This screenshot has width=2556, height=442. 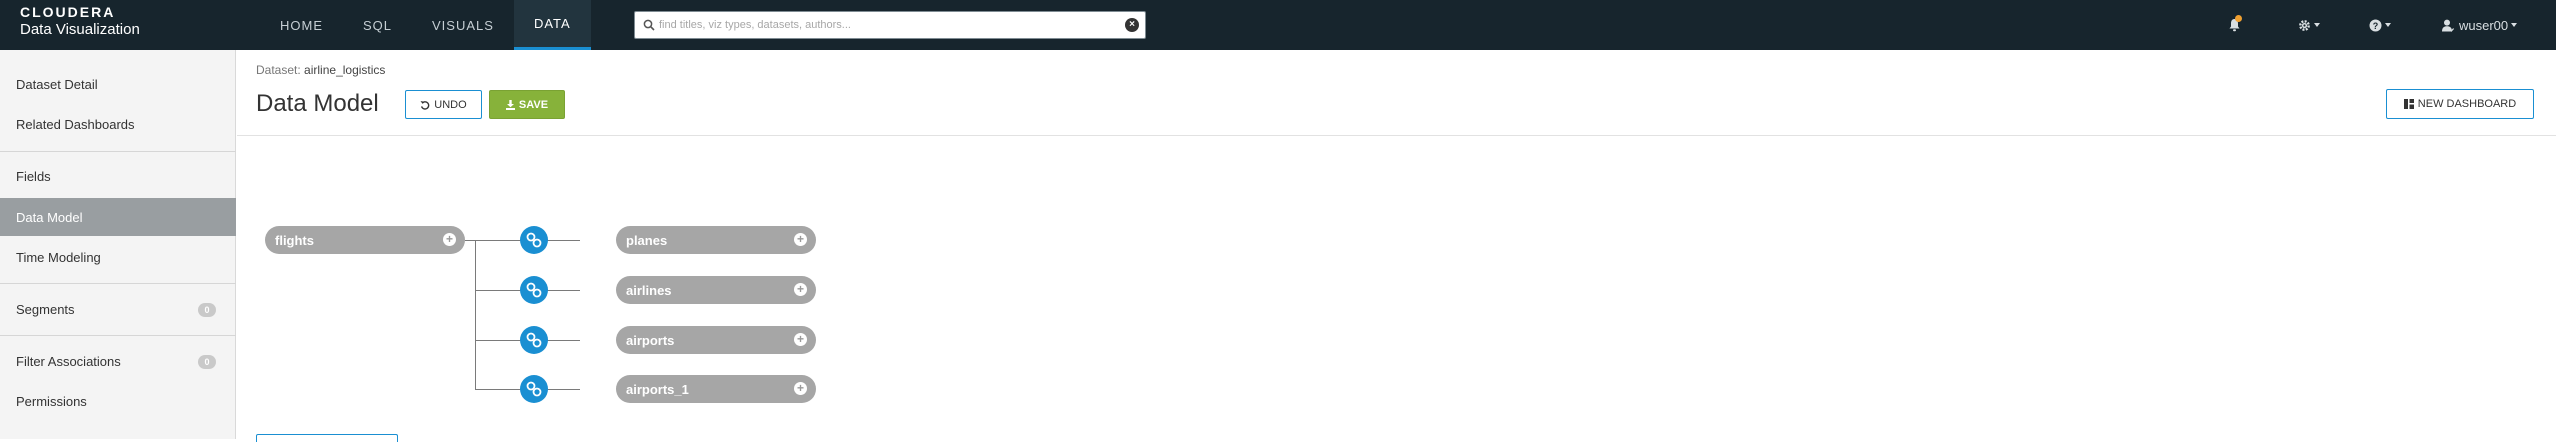 I want to click on nav-data: DATA, so click(x=552, y=25).